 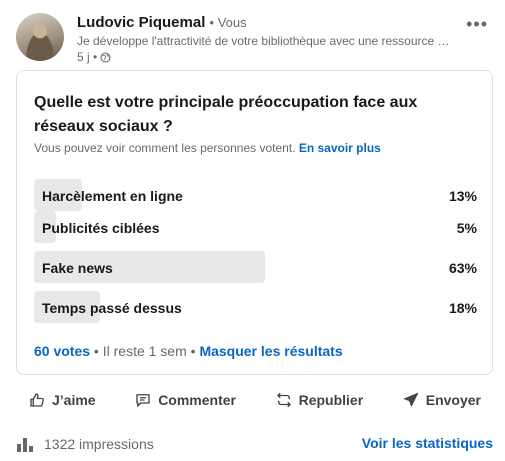 What do you see at coordinates (112, 308) in the screenshot?
I see `poll-option-label: Temps passé dessus` at bounding box center [112, 308].